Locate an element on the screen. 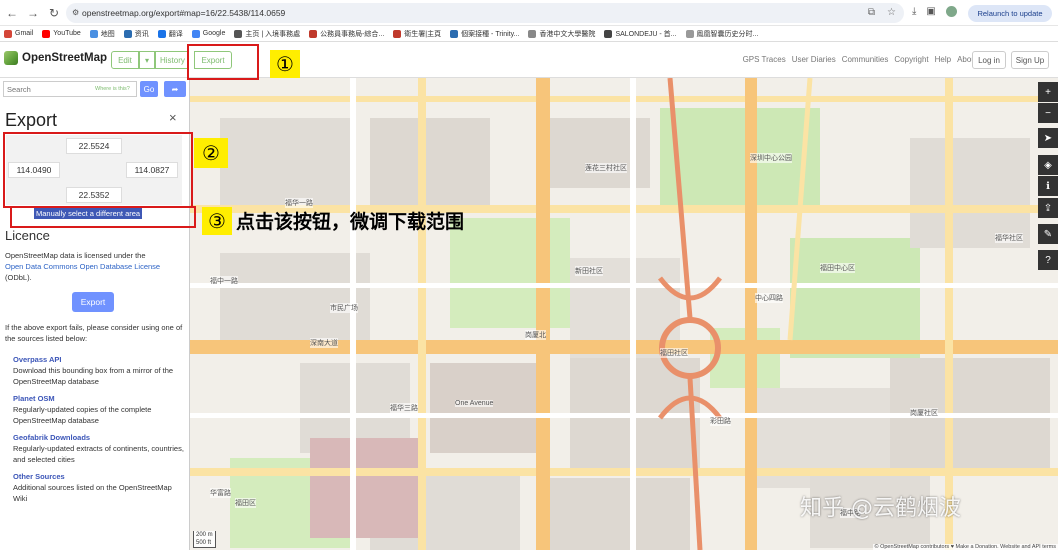 This screenshot has width=1058, height=550. zhihu-watermark: 知乎 @云鹤烟波 is located at coordinates (880, 508).